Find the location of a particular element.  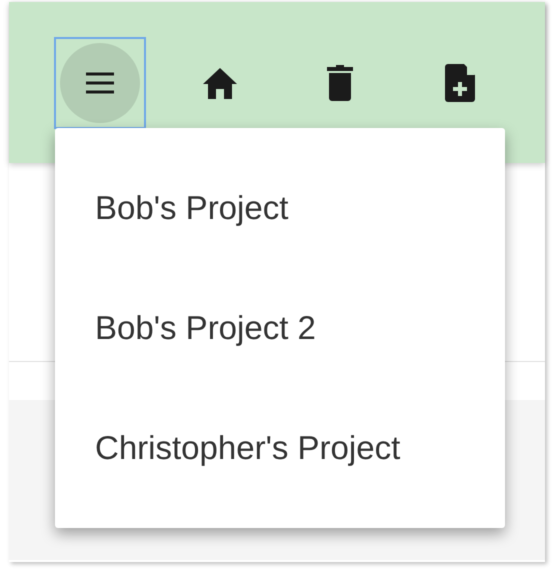

menu-item: Christopher's Project is located at coordinates (247, 448).